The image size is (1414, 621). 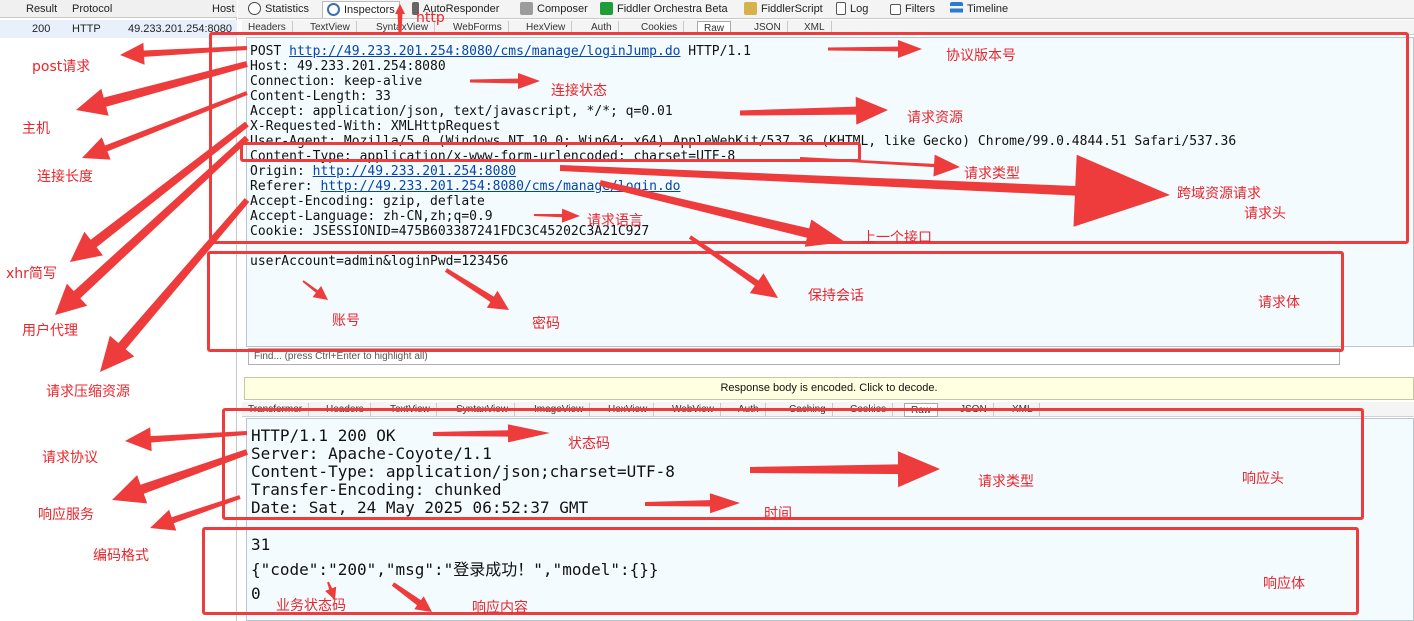 I want to click on ann-response-body: 响应体, so click(x=1284, y=584).